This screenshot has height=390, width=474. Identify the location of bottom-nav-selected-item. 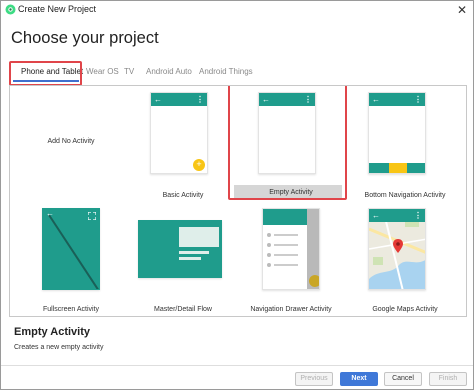
(398, 168).